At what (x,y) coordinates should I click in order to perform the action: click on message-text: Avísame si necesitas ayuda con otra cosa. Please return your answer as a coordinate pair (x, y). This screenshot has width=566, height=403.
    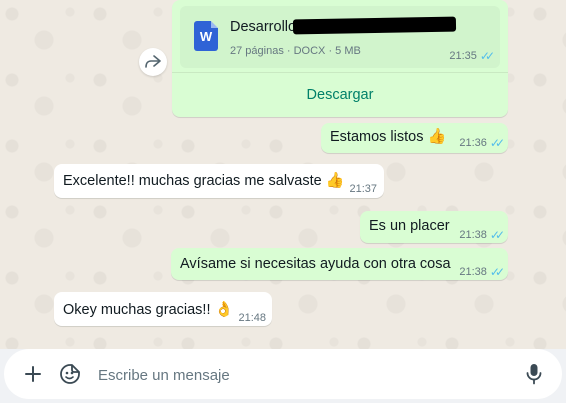
    Looking at the image, I should click on (315, 264).